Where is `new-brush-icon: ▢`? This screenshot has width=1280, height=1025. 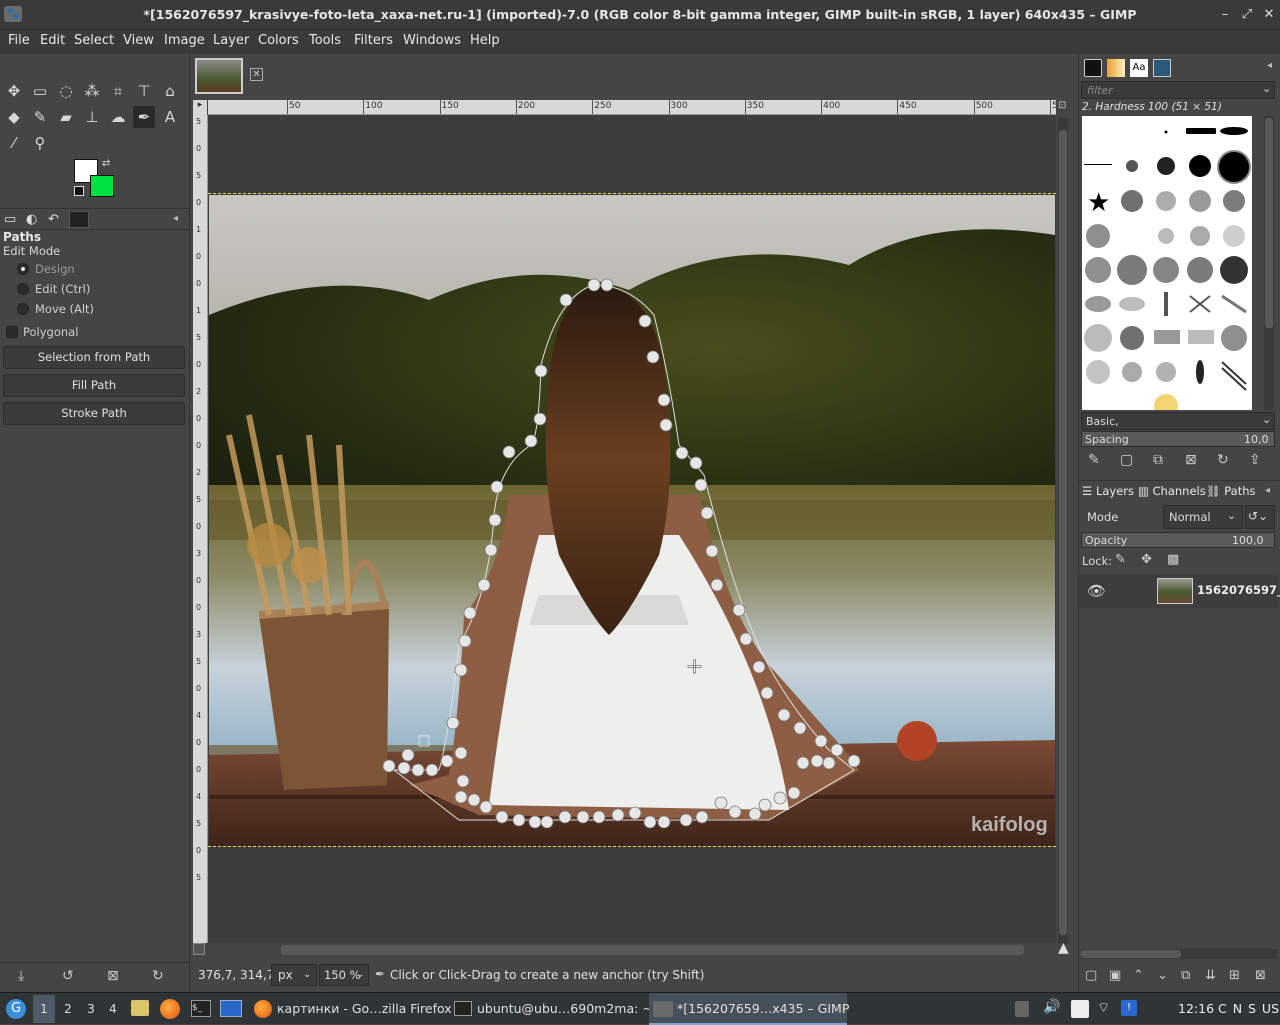 new-brush-icon: ▢ is located at coordinates (1126, 460).